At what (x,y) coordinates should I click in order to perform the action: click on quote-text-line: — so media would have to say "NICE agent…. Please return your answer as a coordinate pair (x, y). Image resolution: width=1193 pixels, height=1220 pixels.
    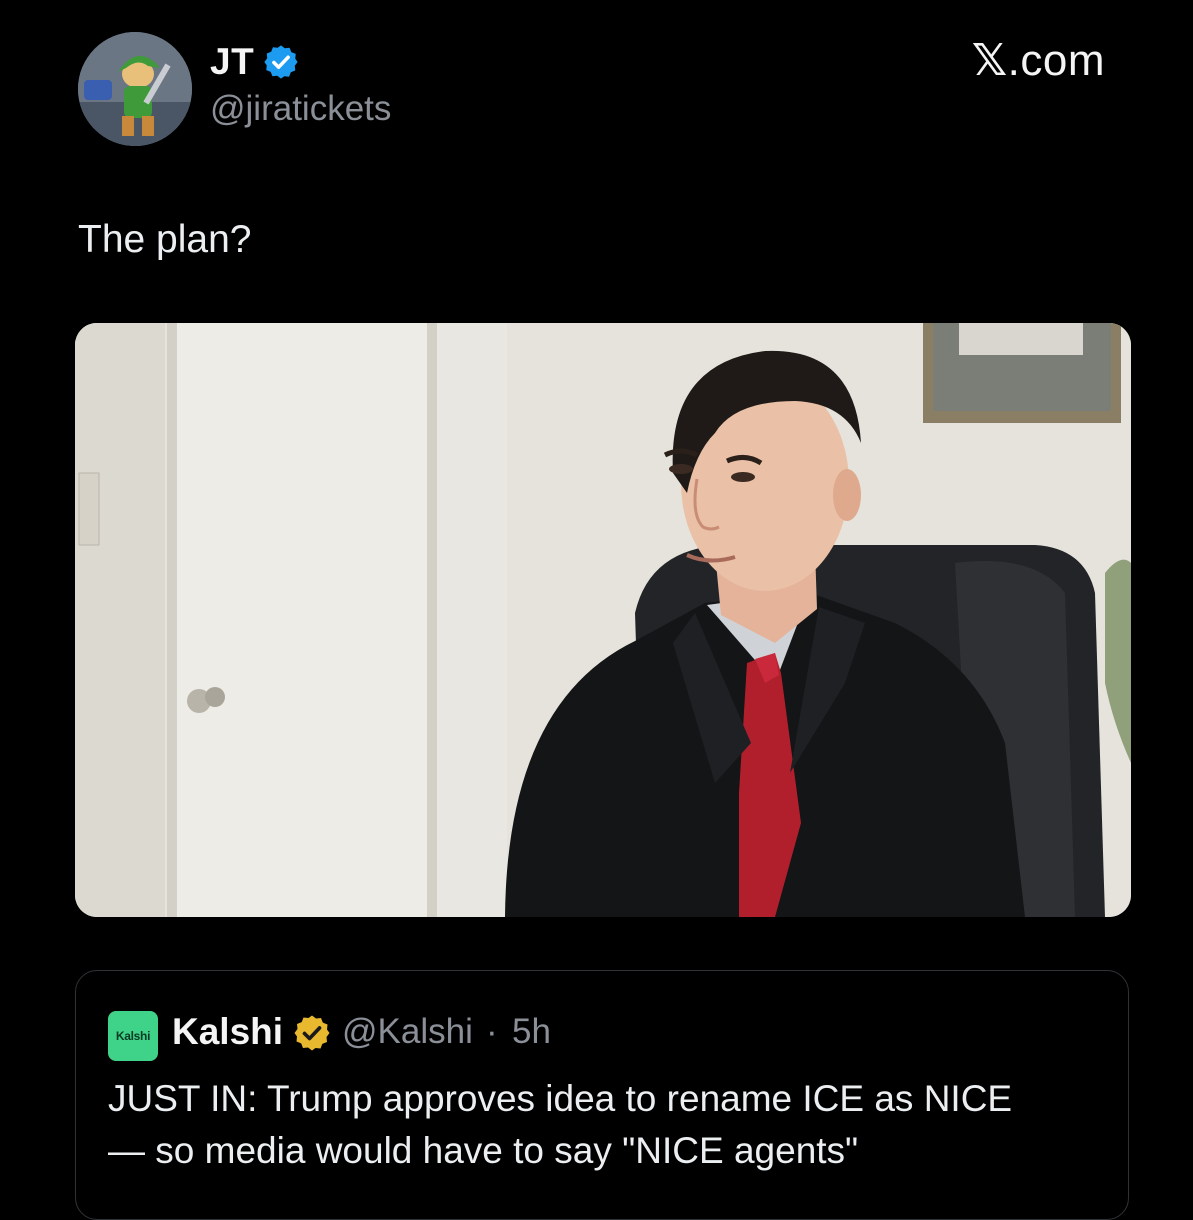
    Looking at the image, I should click on (483, 1150).